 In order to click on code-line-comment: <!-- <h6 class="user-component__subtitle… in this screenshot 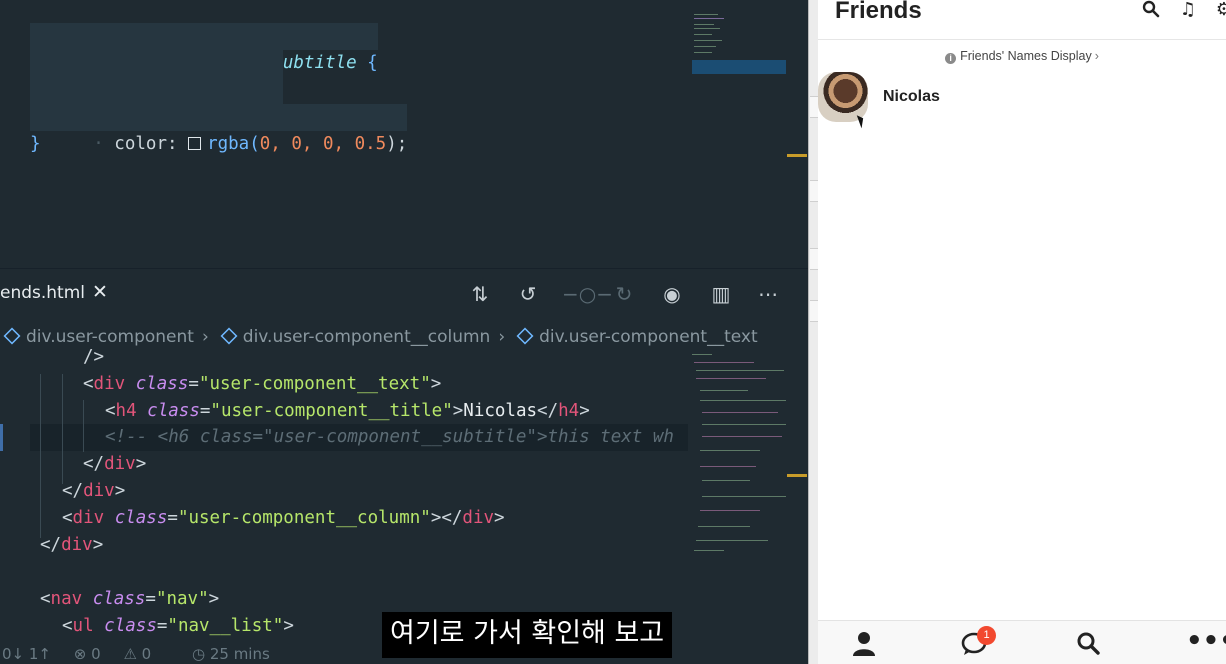, I will do `click(389, 437)`.